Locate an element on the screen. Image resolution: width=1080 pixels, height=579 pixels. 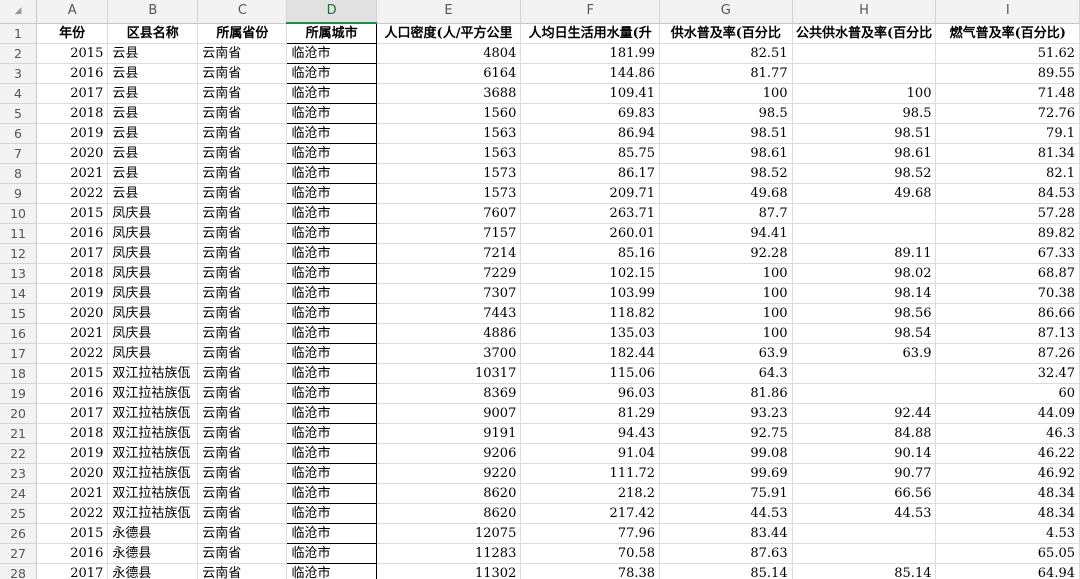
table-cell: 67.33 is located at coordinates (1007, 253).